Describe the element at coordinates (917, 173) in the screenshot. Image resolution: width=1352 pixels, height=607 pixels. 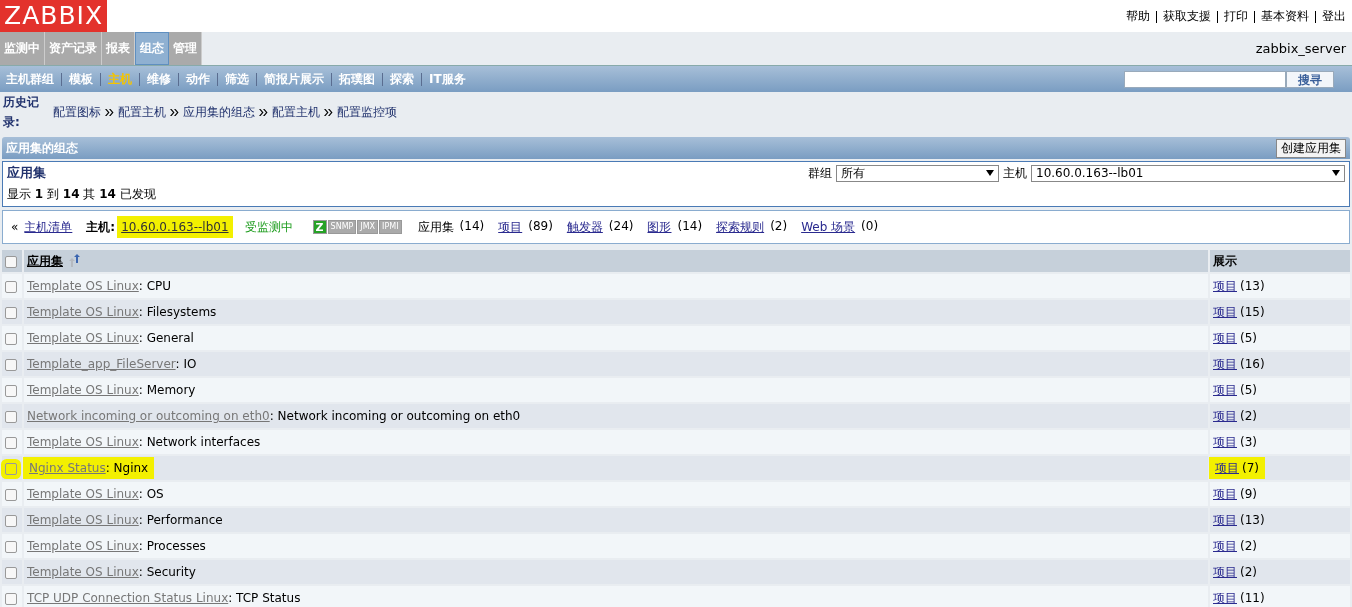
I see `group-select: 所有` at that location.